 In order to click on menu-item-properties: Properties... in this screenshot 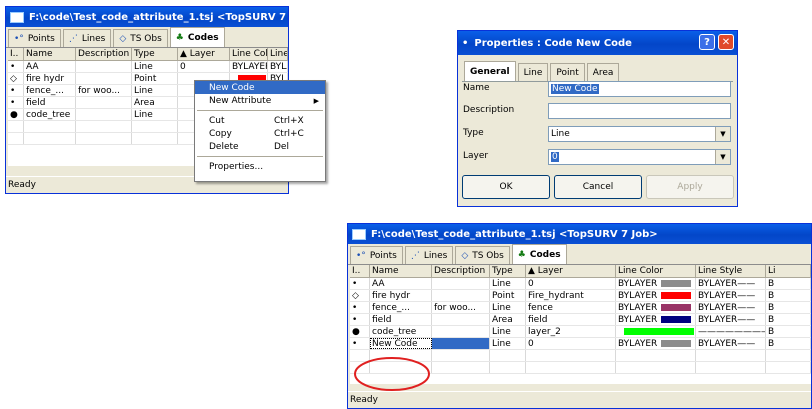, I will do `click(260, 166)`.